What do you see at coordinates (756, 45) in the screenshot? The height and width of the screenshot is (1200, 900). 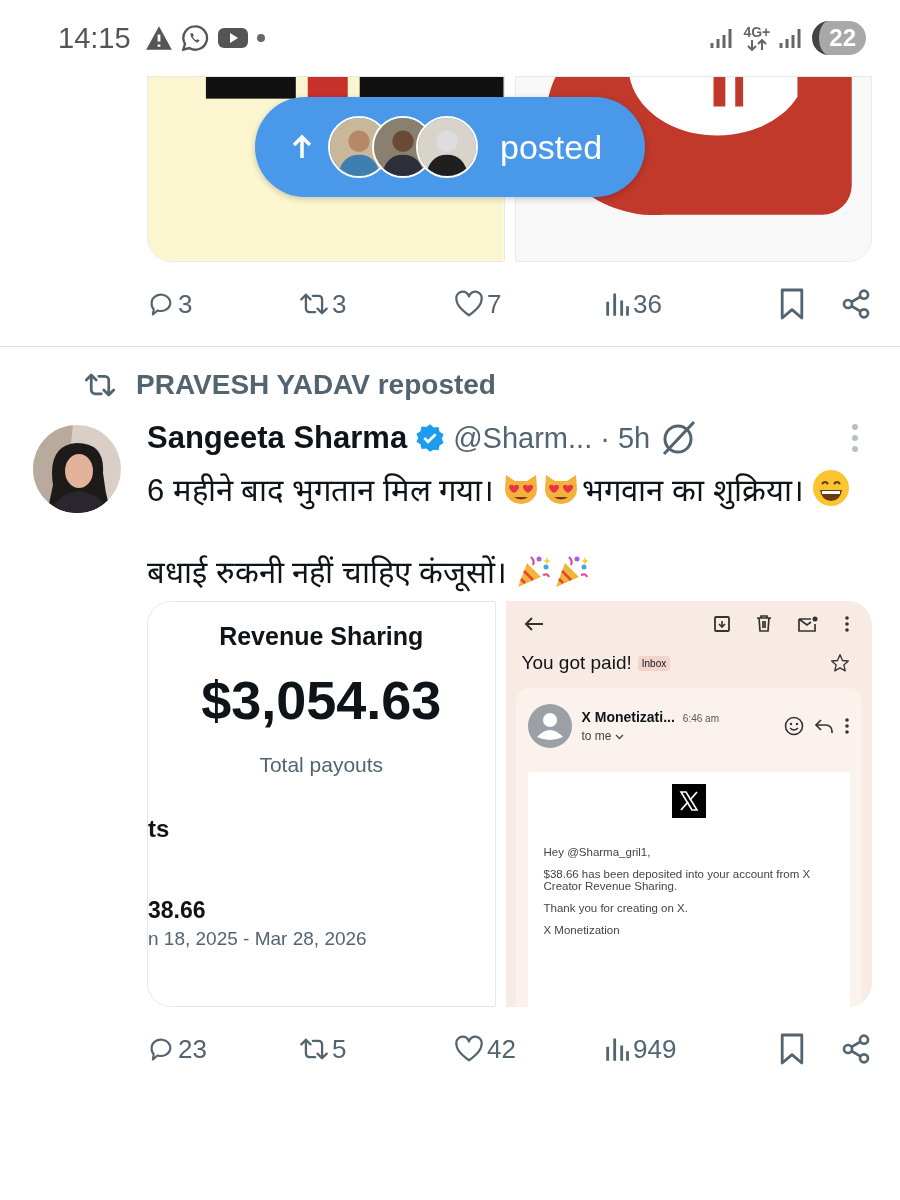 I see `data-arrows-icon` at bounding box center [756, 45].